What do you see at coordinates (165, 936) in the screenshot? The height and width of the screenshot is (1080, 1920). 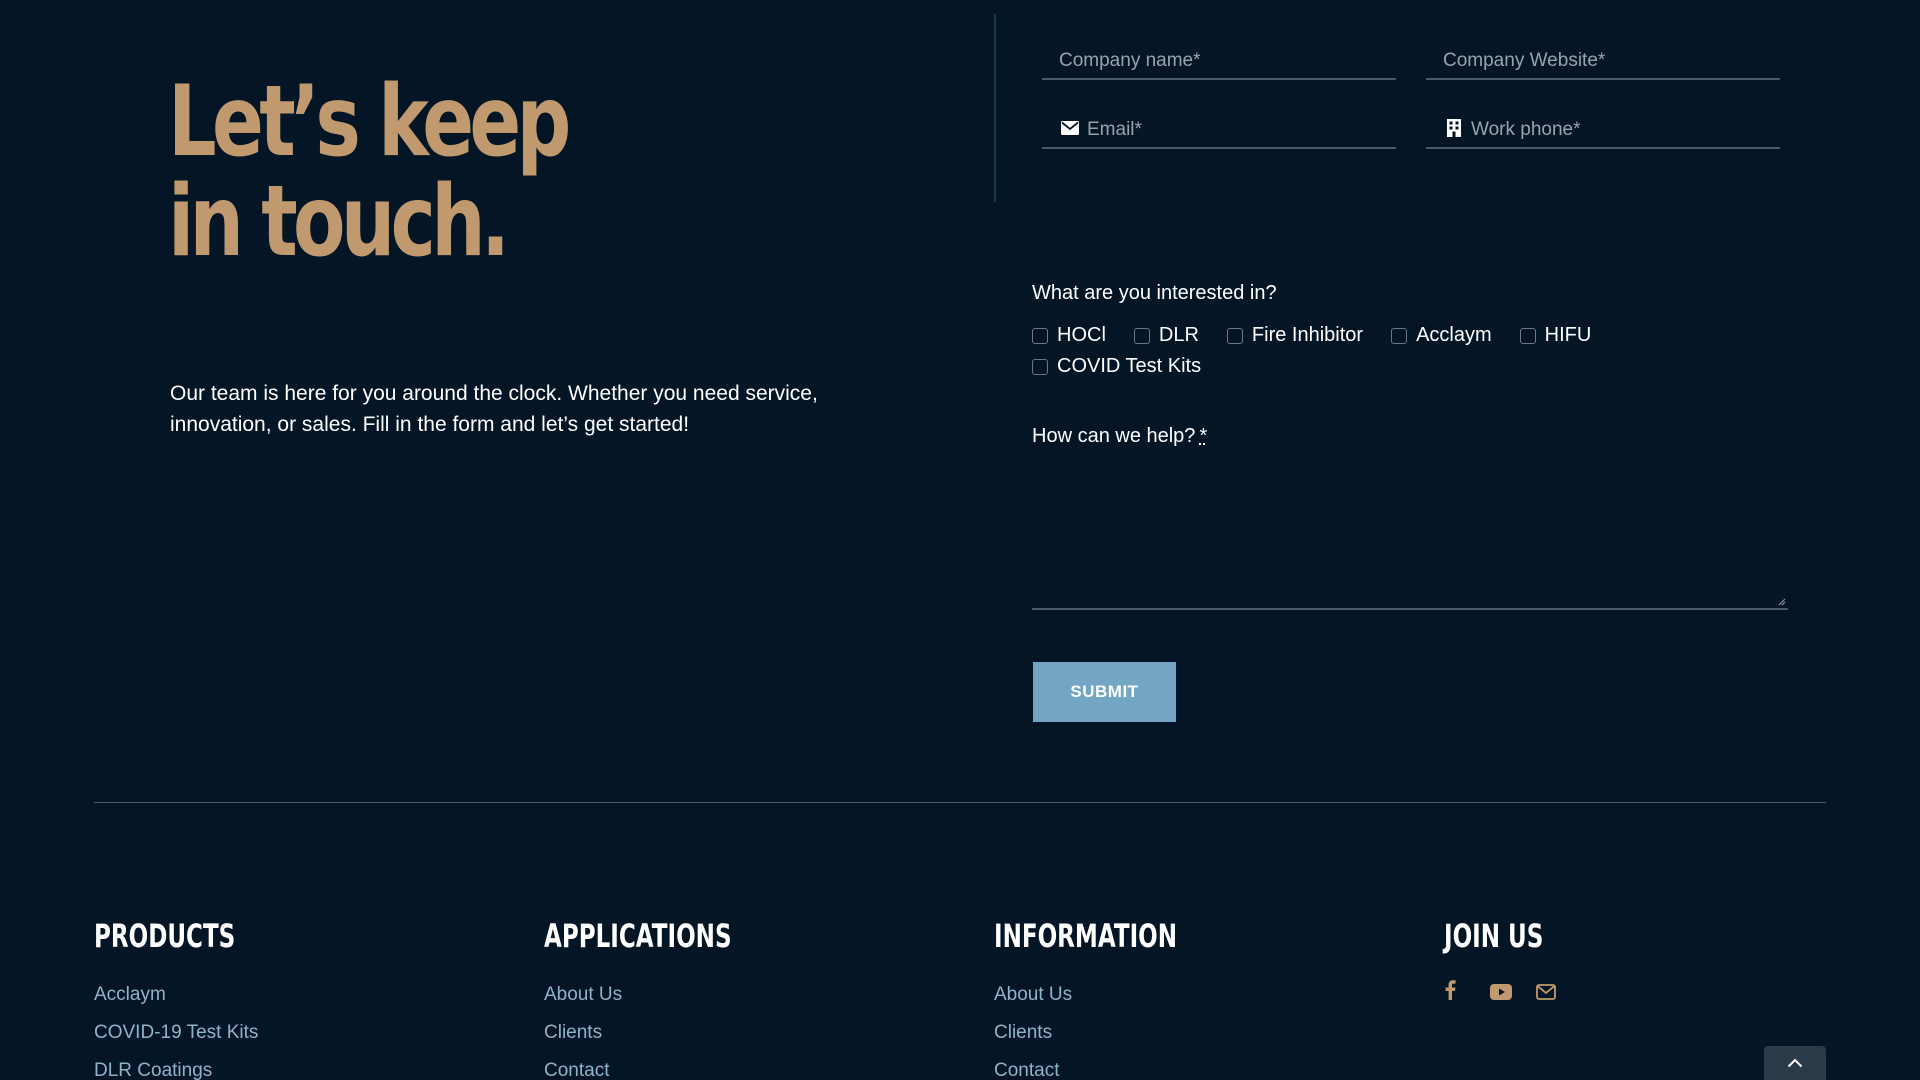 I see `footer-heading-products: PRODUCTS` at bounding box center [165, 936].